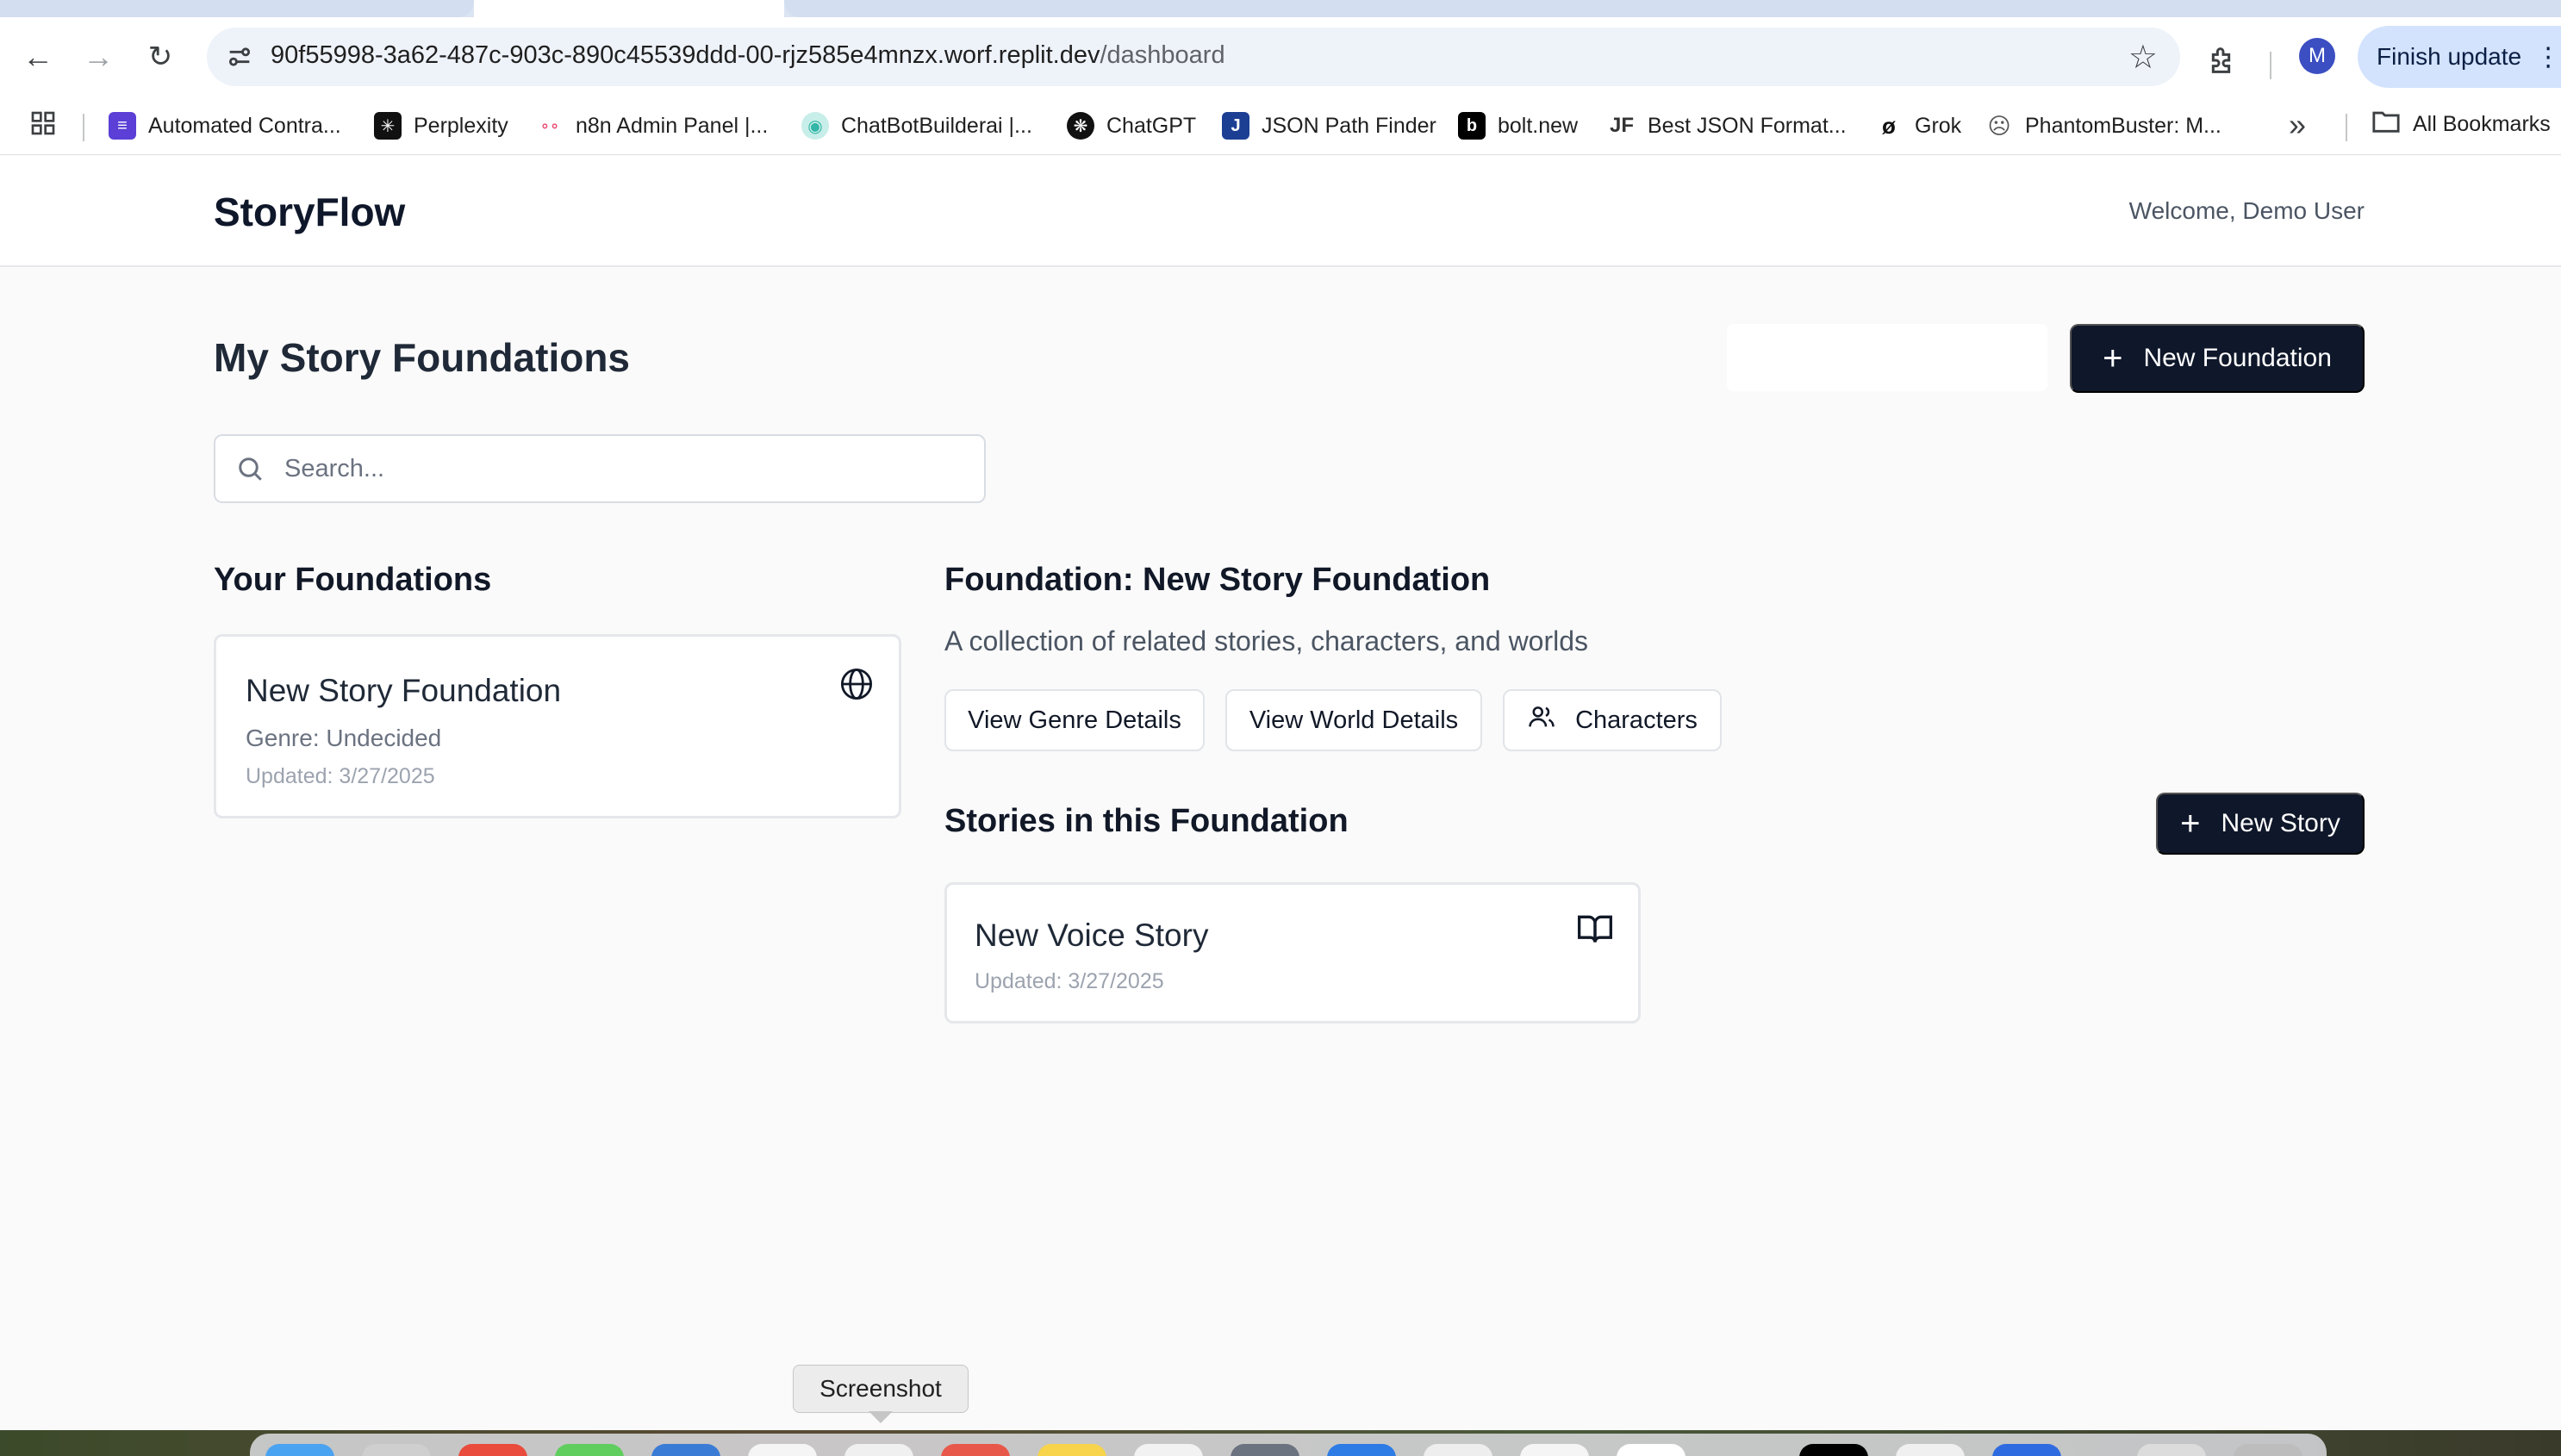 The height and width of the screenshot is (1456, 2561). Describe the element at coordinates (856, 686) in the screenshot. I see `globe-icon` at that location.